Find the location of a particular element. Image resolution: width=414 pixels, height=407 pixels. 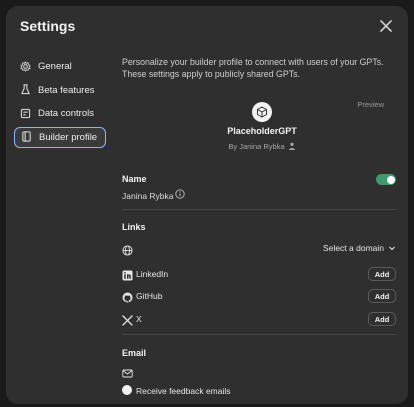

sidebar-item-data-controls: Data controls is located at coordinates (60, 113).